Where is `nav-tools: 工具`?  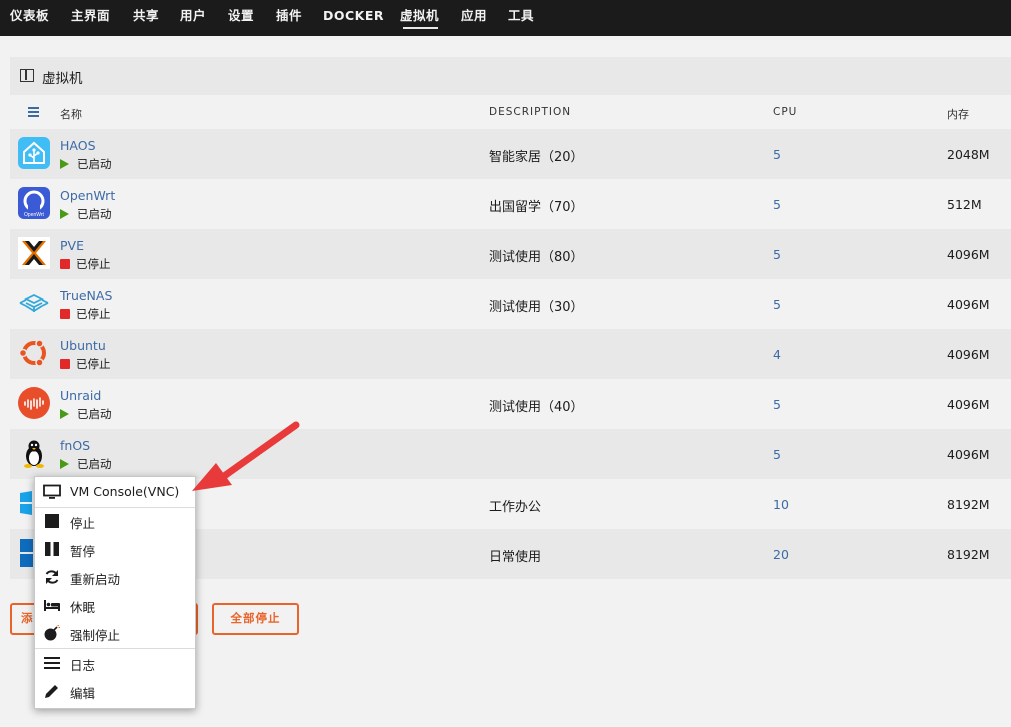 nav-tools: 工具 is located at coordinates (521, 18).